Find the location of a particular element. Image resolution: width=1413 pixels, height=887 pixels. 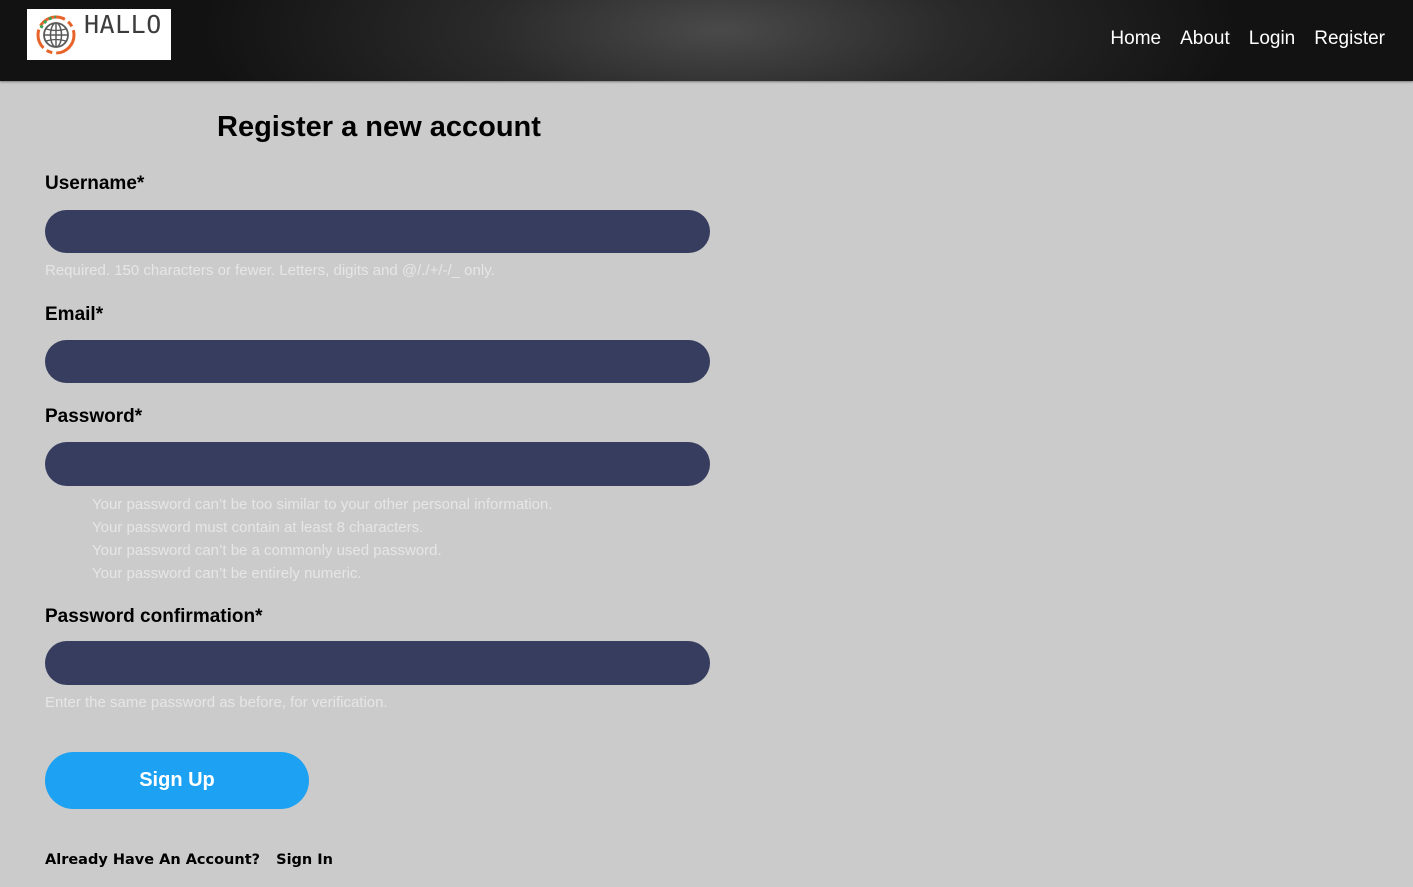

brand-name: HALLO is located at coordinates (123, 24).